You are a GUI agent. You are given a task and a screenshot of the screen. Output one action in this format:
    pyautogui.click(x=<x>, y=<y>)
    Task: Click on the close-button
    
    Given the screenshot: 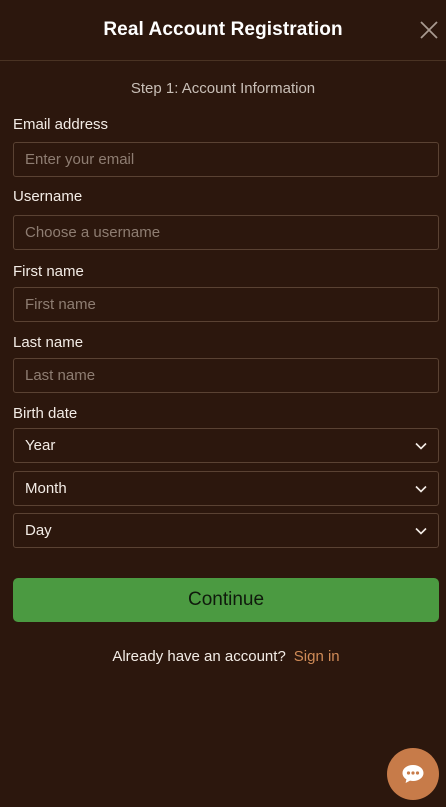 What is the action you would take?
    pyautogui.click(x=429, y=30)
    